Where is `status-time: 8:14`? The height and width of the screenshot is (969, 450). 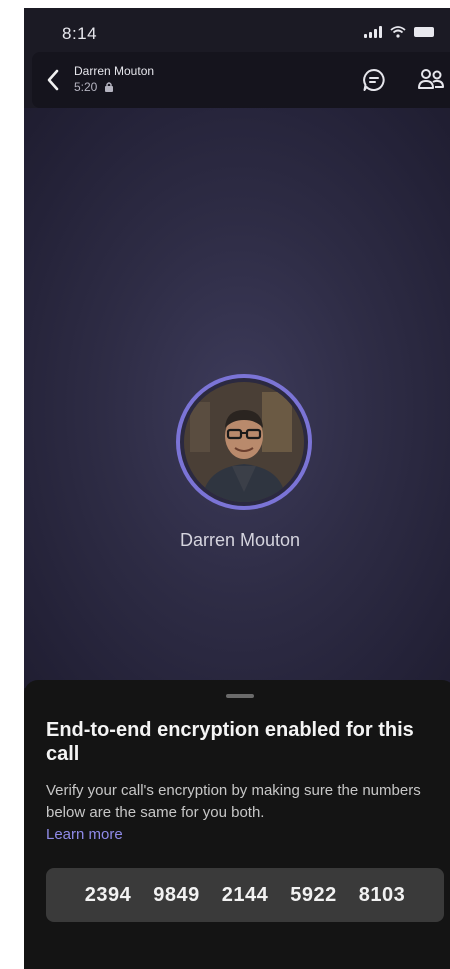 status-time: 8:14 is located at coordinates (80, 33).